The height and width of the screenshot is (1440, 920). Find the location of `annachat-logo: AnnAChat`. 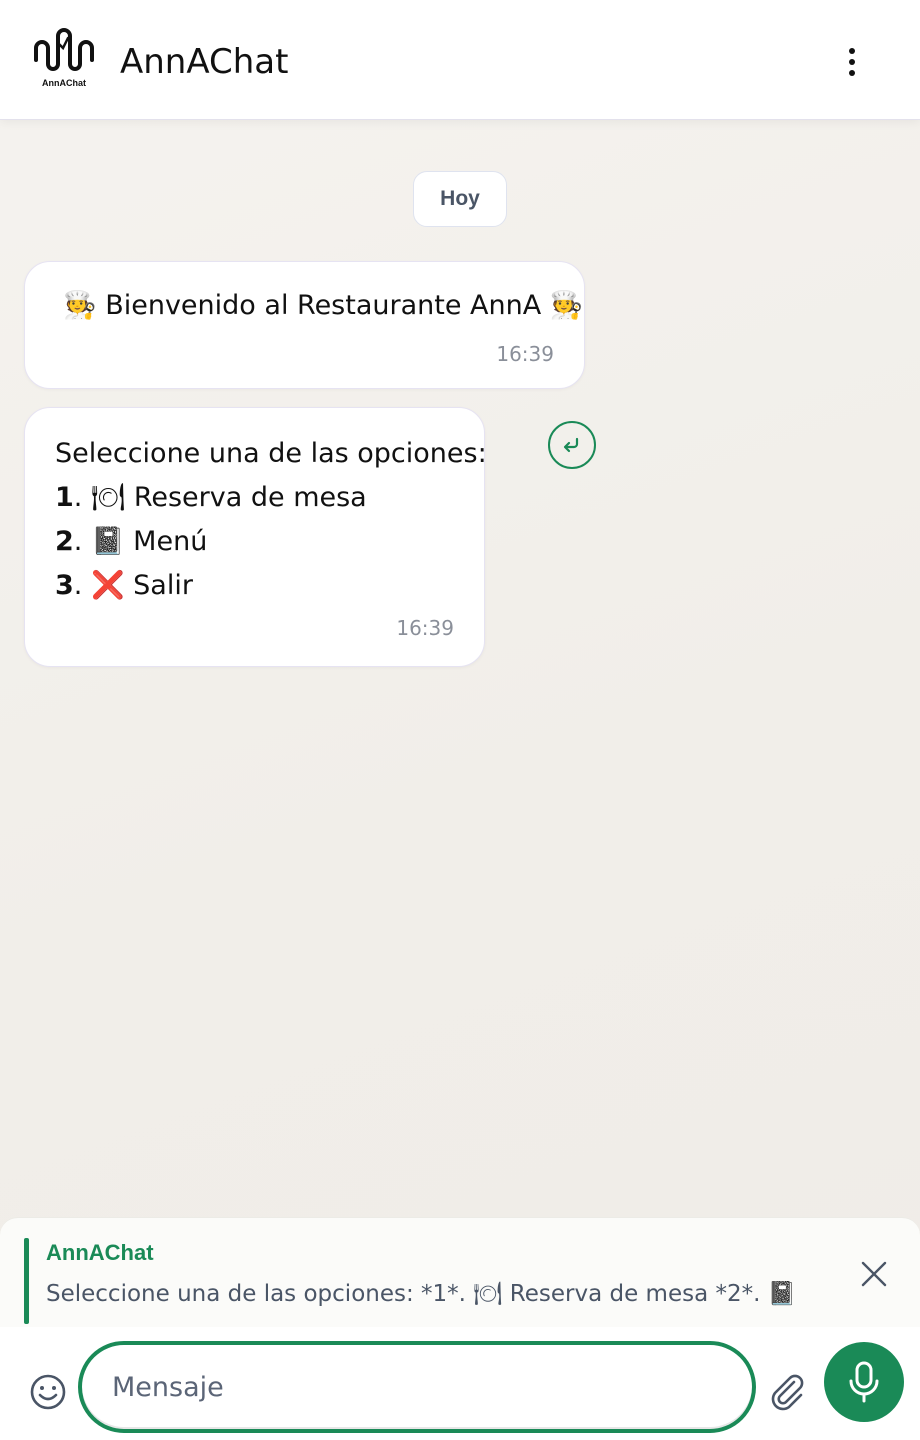

annachat-logo: AnnAChat is located at coordinates (64, 58).